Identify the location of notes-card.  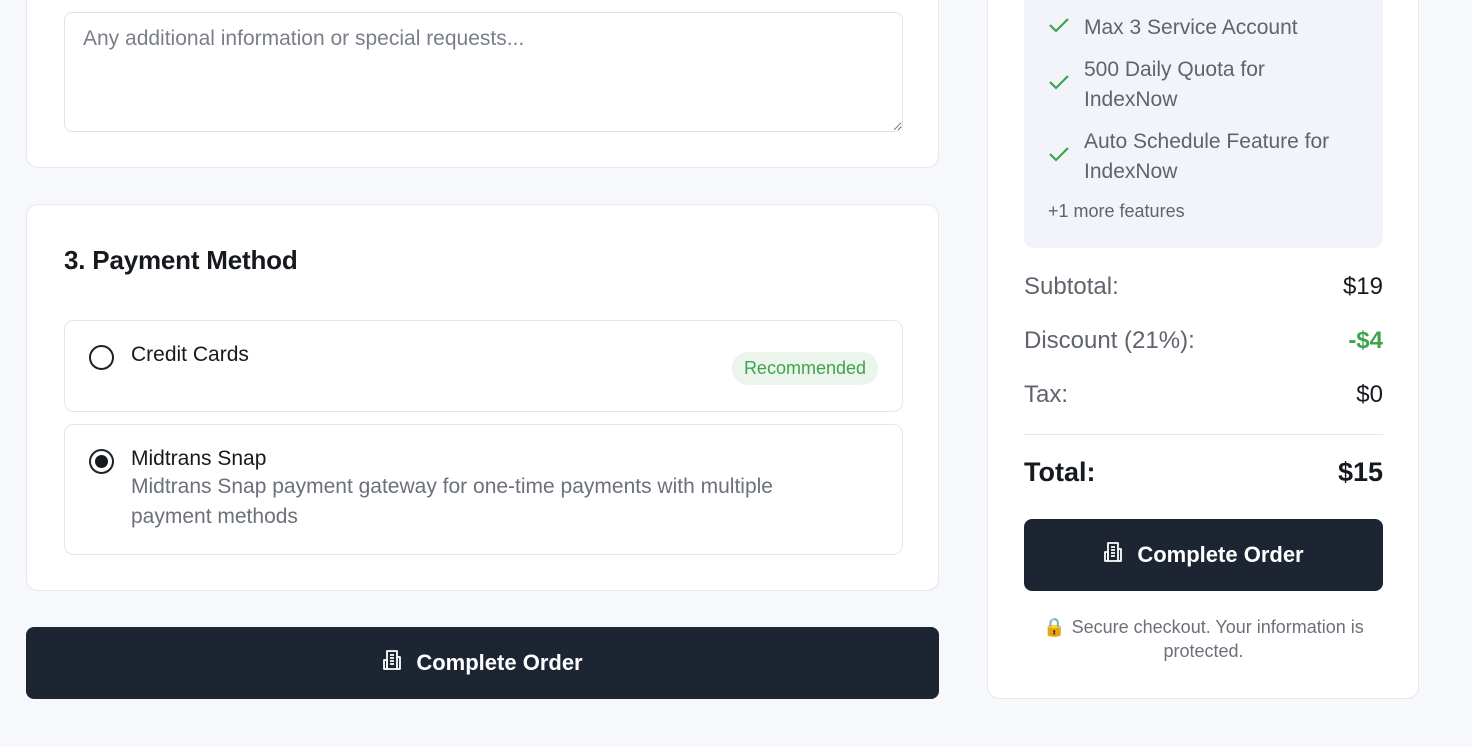
(482, 84).